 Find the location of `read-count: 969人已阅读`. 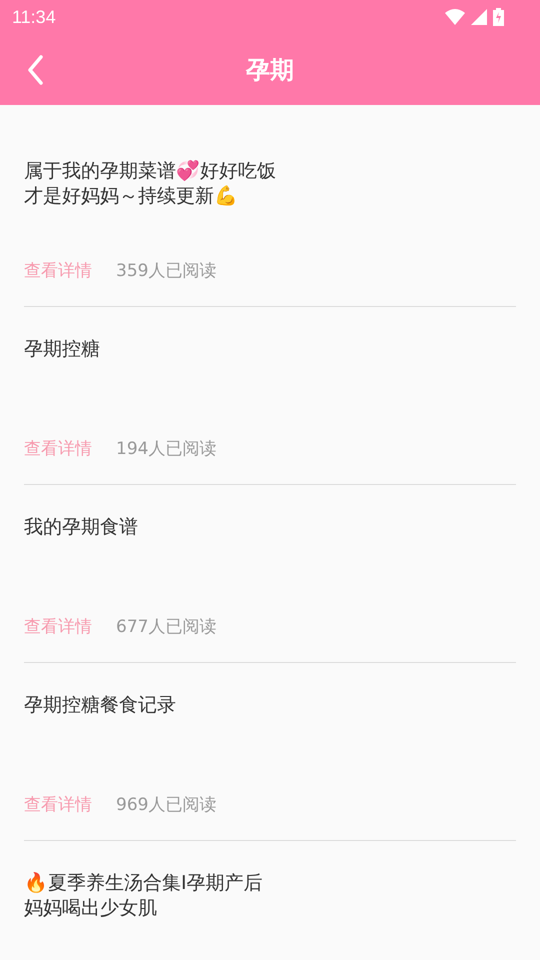

read-count: 969人已阅读 is located at coordinates (166, 805).